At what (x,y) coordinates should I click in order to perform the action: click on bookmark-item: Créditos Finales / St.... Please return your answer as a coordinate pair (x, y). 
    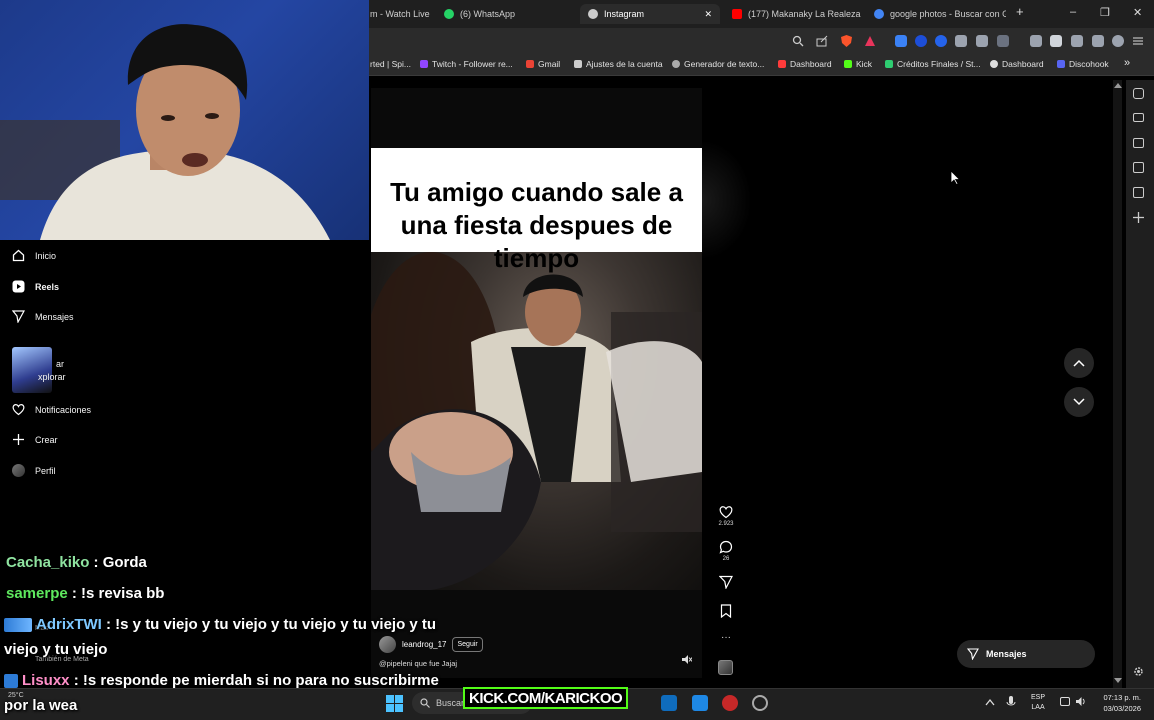
    Looking at the image, I should click on (933, 64).